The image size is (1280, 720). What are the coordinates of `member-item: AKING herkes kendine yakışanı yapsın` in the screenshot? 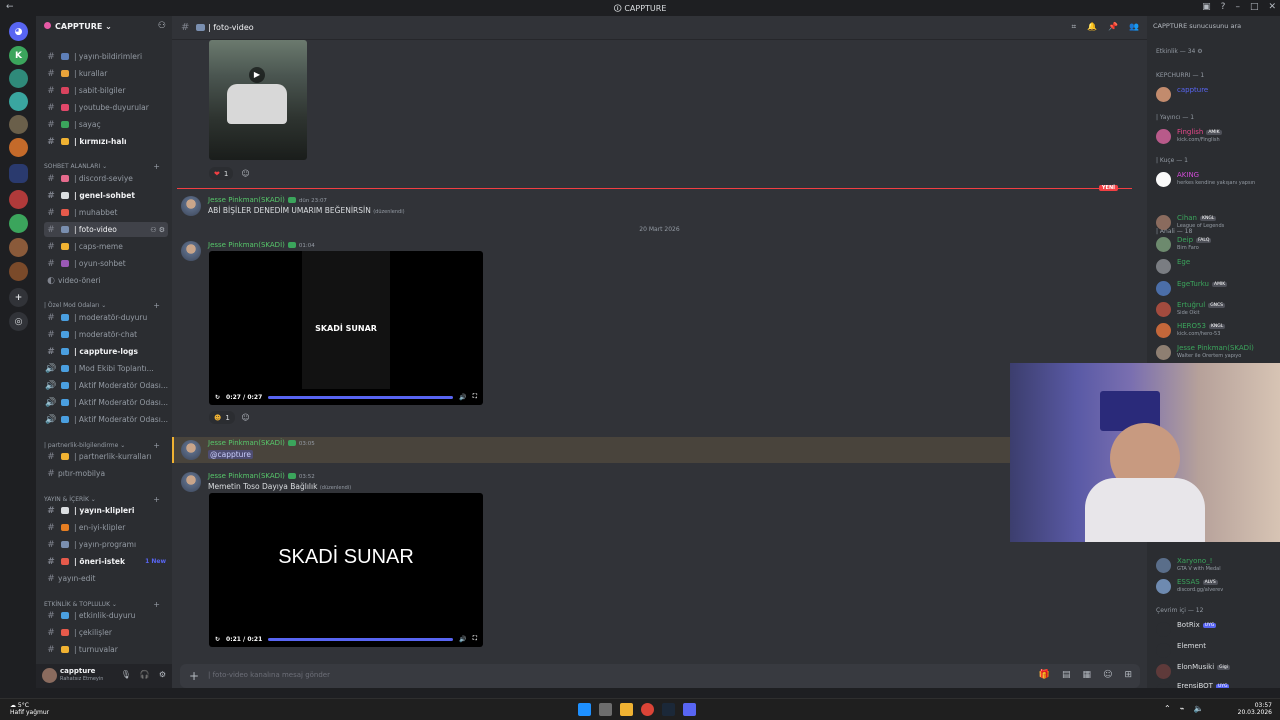 It's located at (1213, 179).